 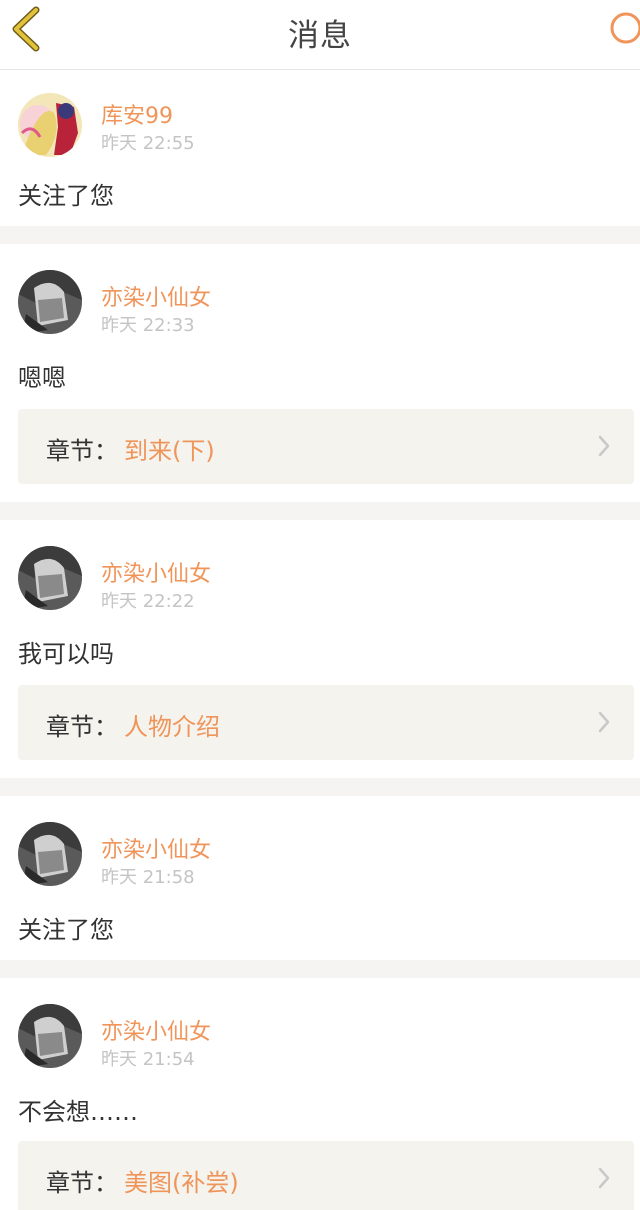 I want to click on message-text: 我可以吗, so click(x=66, y=654).